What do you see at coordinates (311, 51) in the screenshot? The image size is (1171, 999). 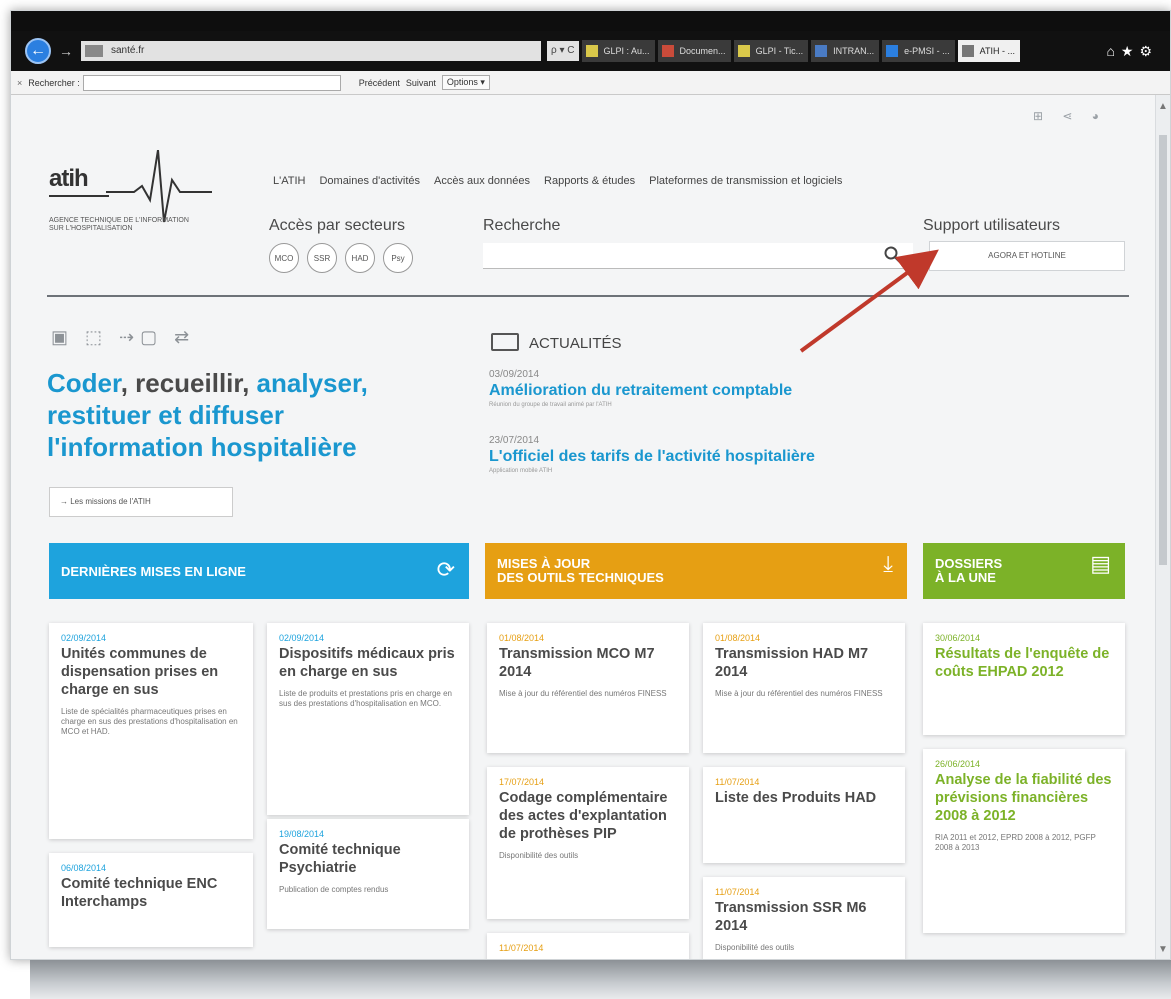 I see `address-field: santé.fr` at bounding box center [311, 51].